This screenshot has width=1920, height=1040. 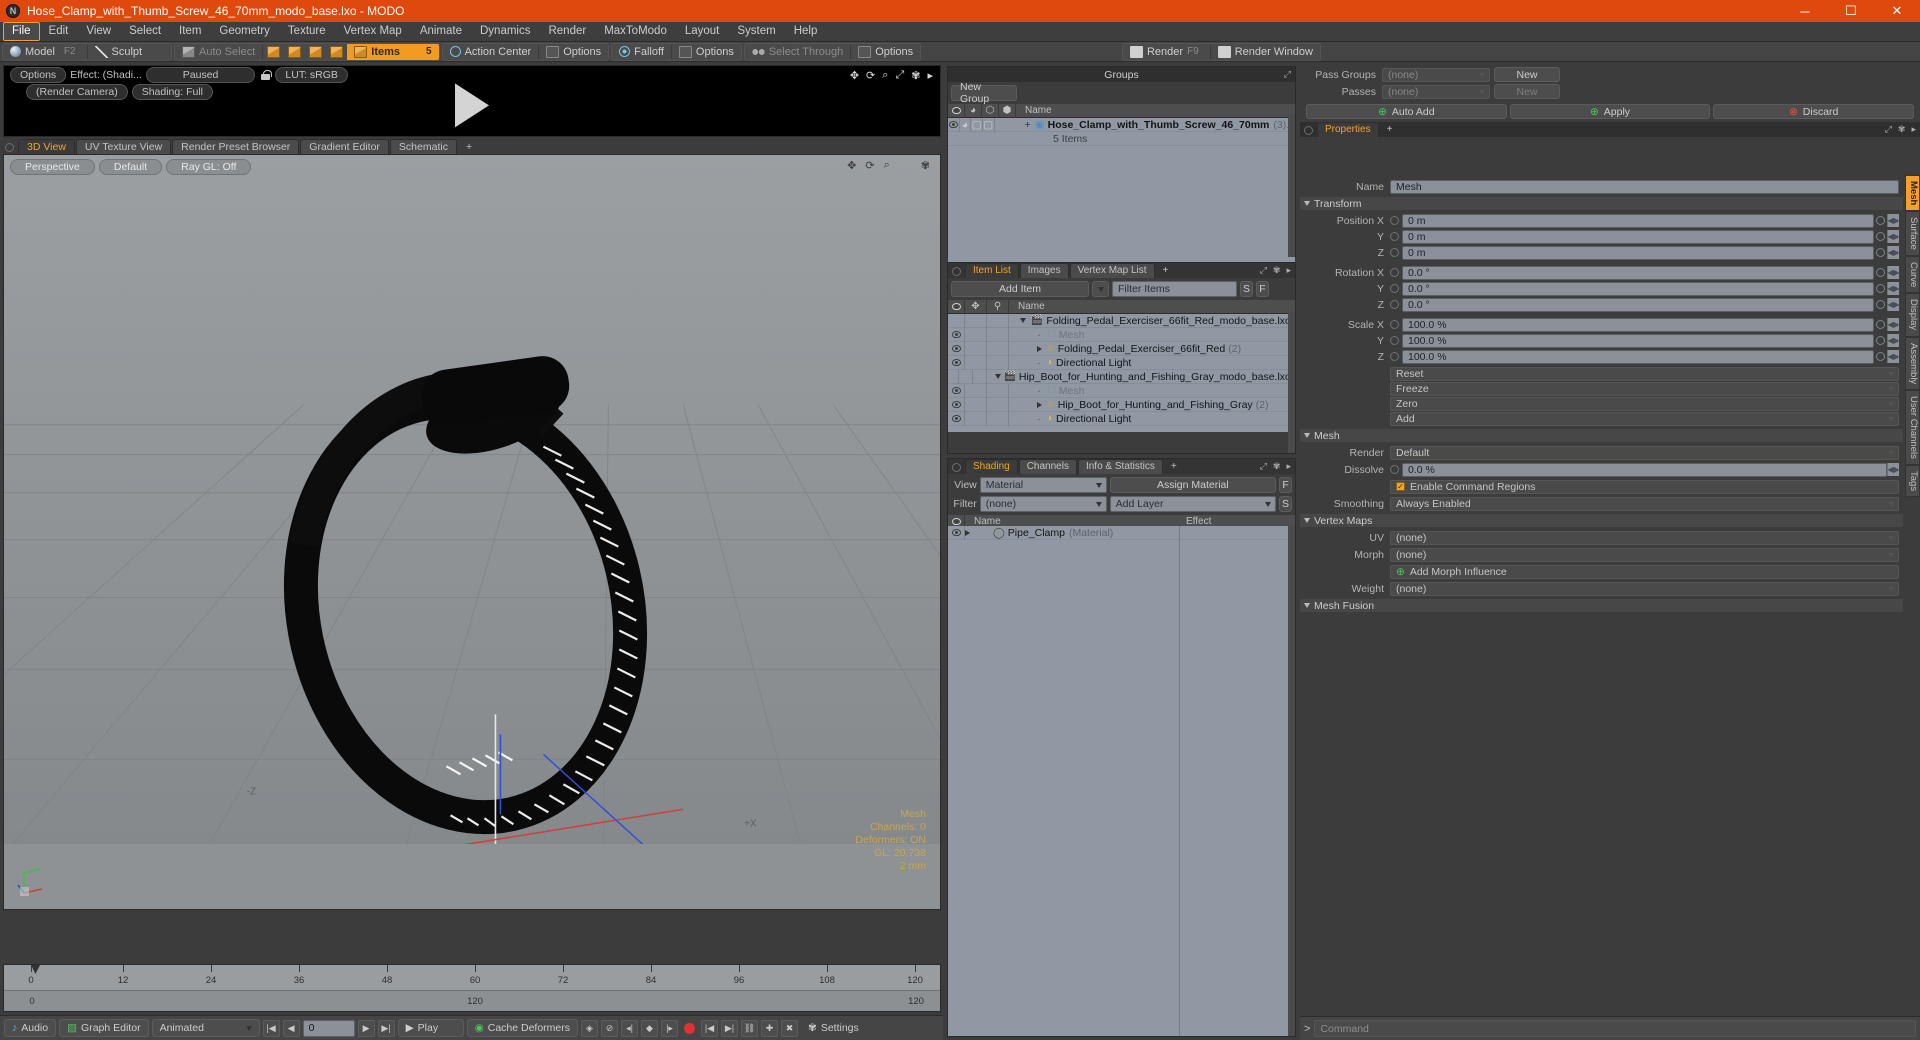 What do you see at coordinates (1263, 466) in the screenshot?
I see `shading-expand-icon: ⤢` at bounding box center [1263, 466].